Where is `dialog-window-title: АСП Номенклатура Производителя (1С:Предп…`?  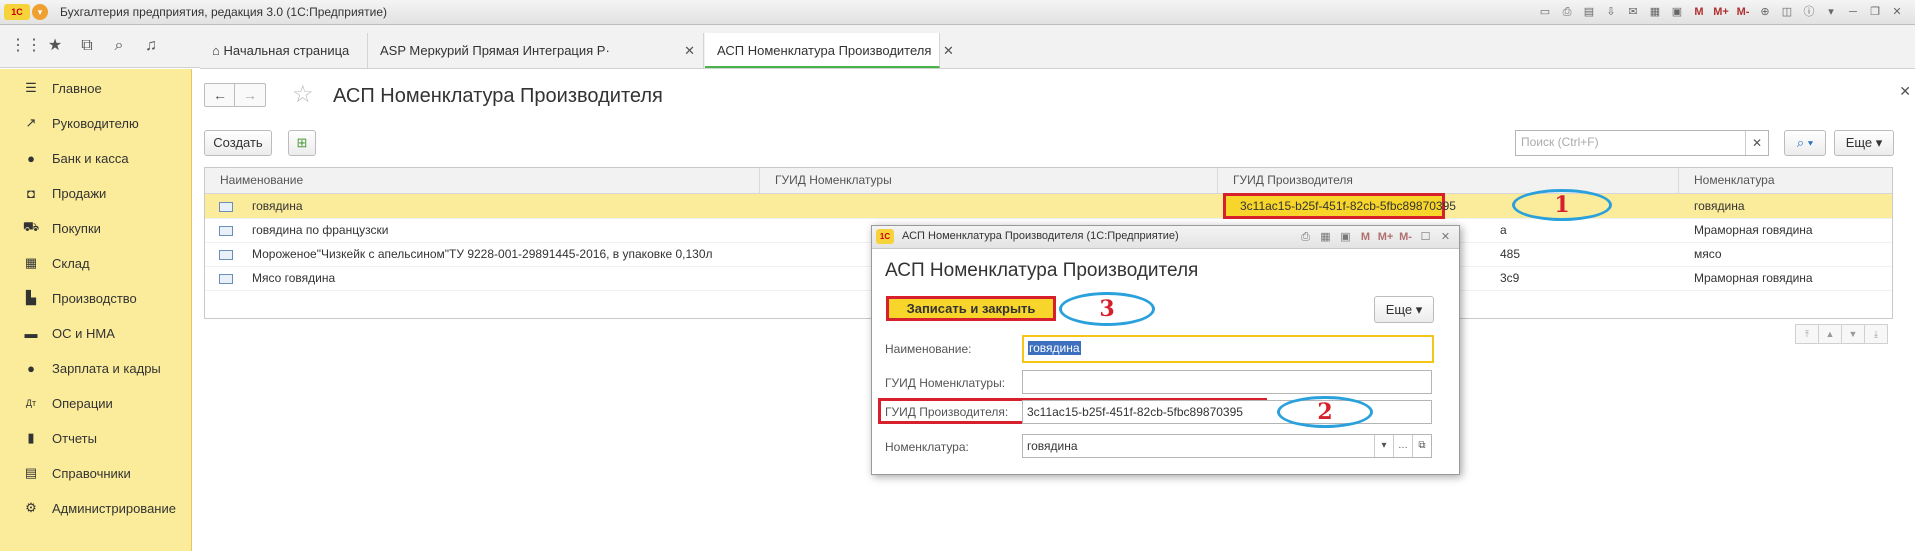
dialog-window-title: АСП Номенклатура Производителя (1С:Предп… is located at coordinates (1040, 236).